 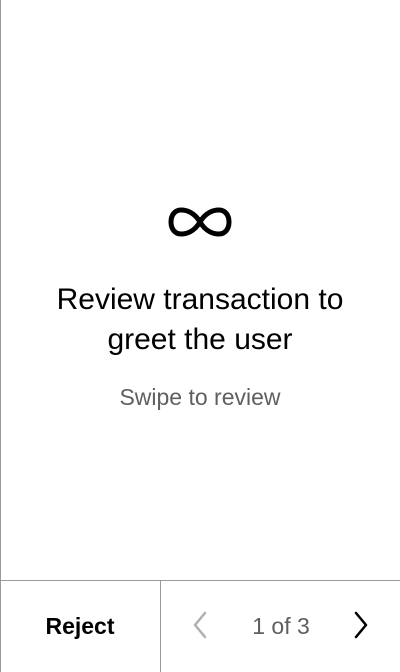 I want to click on page-indicator: 1 of 3, so click(x=281, y=626).